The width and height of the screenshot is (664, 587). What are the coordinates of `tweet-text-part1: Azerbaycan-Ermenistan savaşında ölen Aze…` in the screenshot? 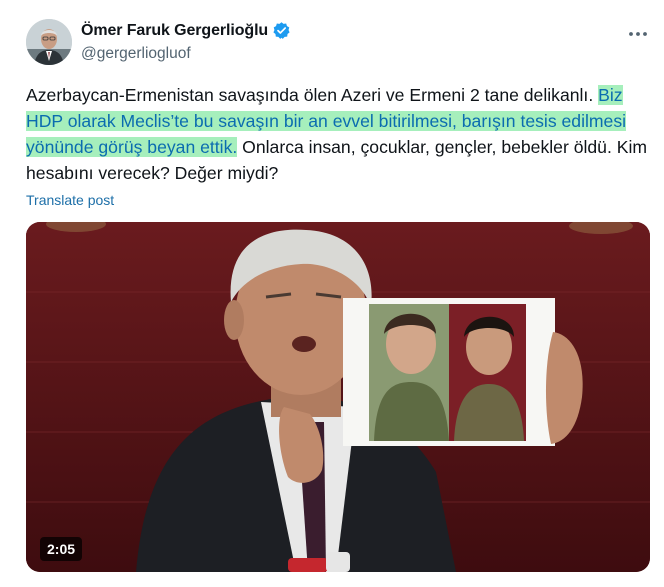 It's located at (312, 95).